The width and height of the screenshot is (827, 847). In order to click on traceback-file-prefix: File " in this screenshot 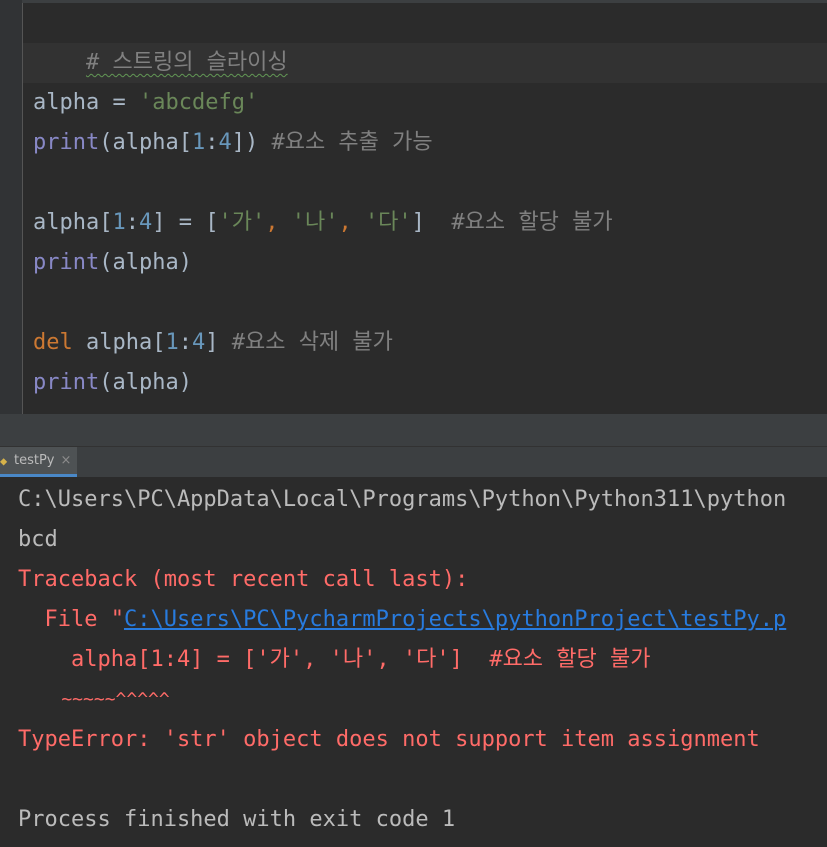, I will do `click(71, 619)`.